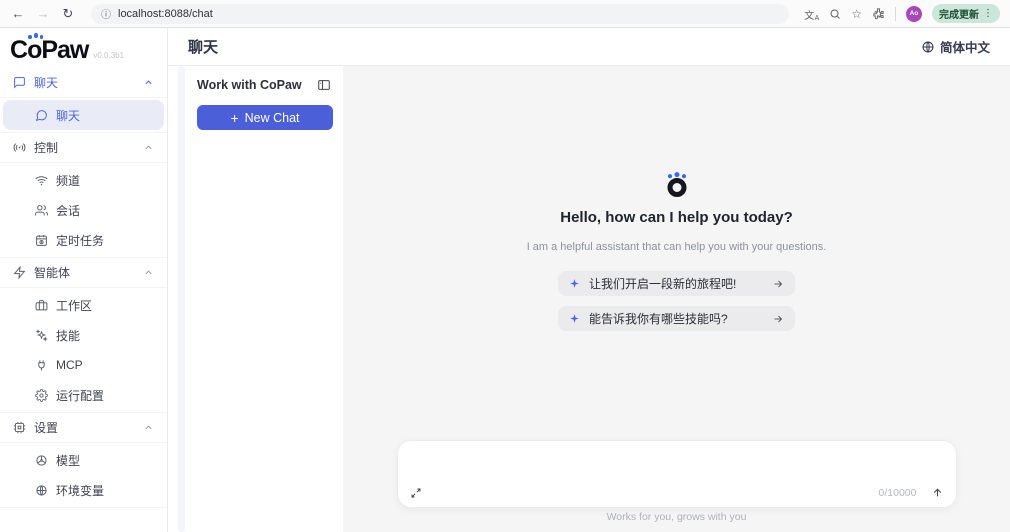  I want to click on plus-icon: +, so click(234, 117).